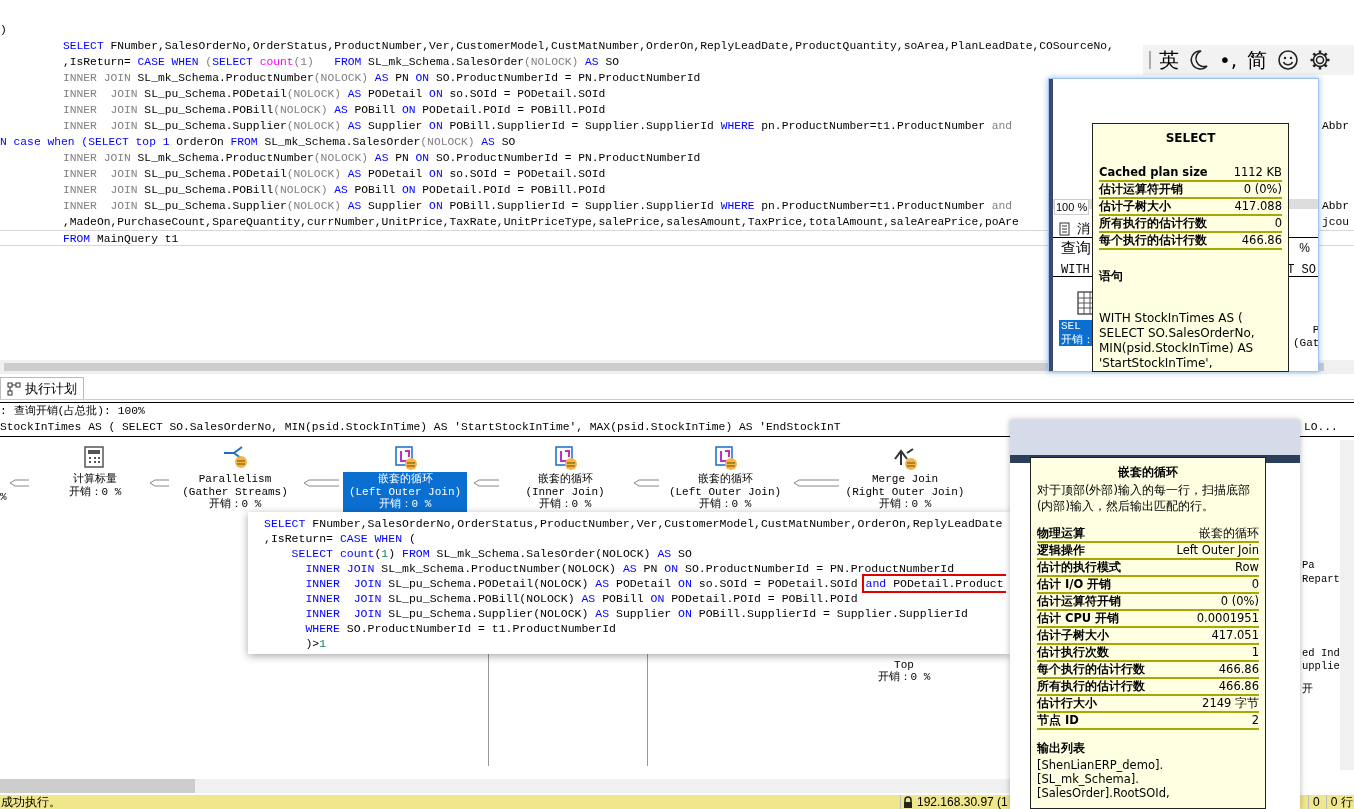 The image size is (1354, 809). I want to click on parallelism-icon, so click(235, 457).